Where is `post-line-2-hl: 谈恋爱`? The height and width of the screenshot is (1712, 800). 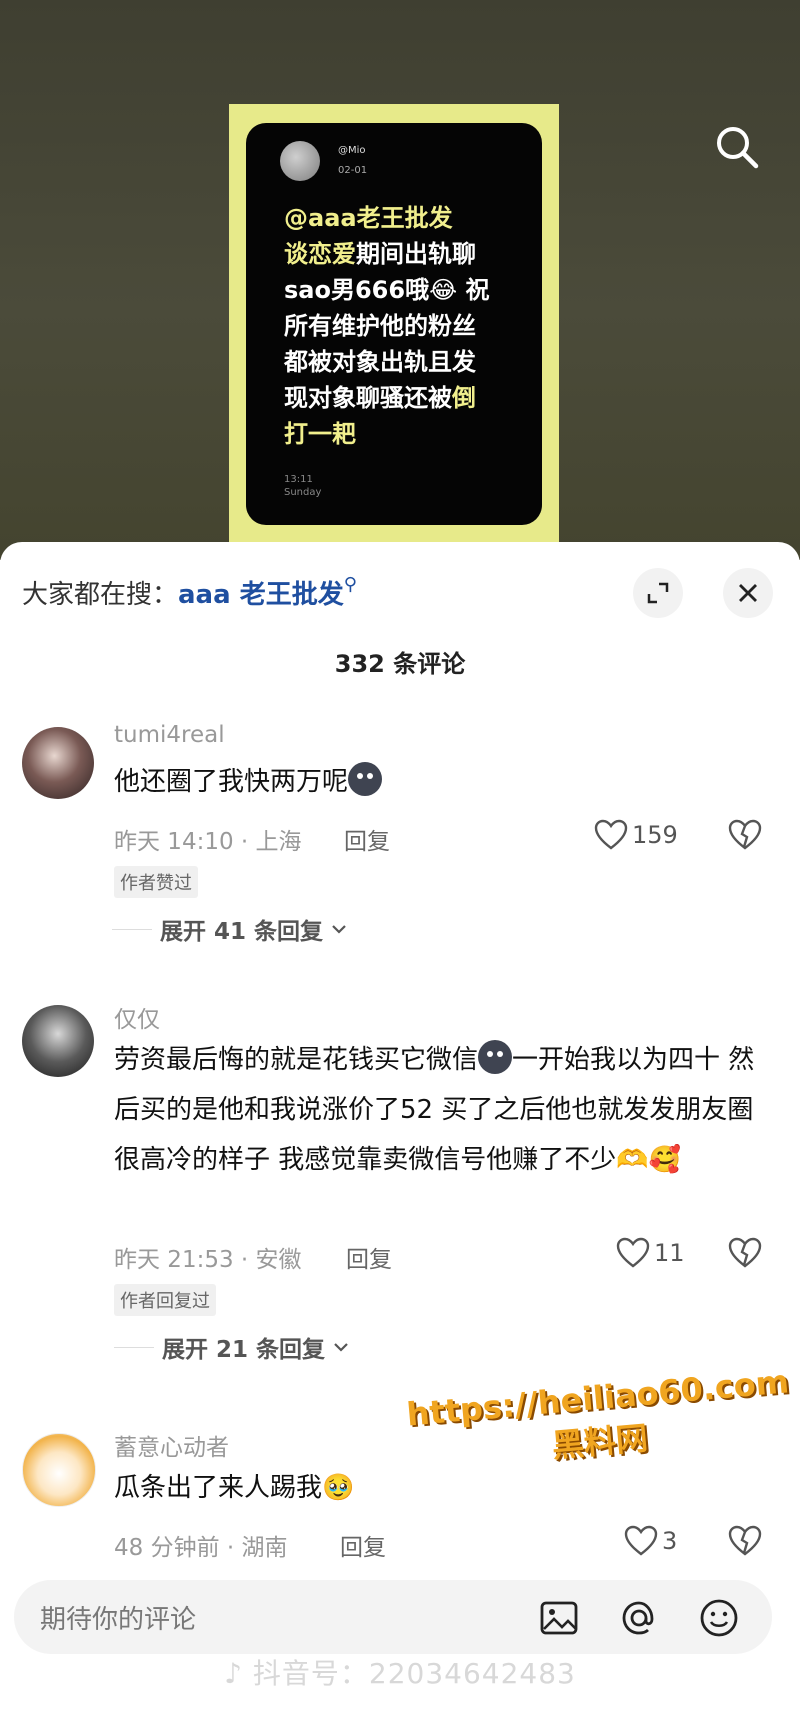 post-line-2-hl: 谈恋爱 is located at coordinates (320, 254).